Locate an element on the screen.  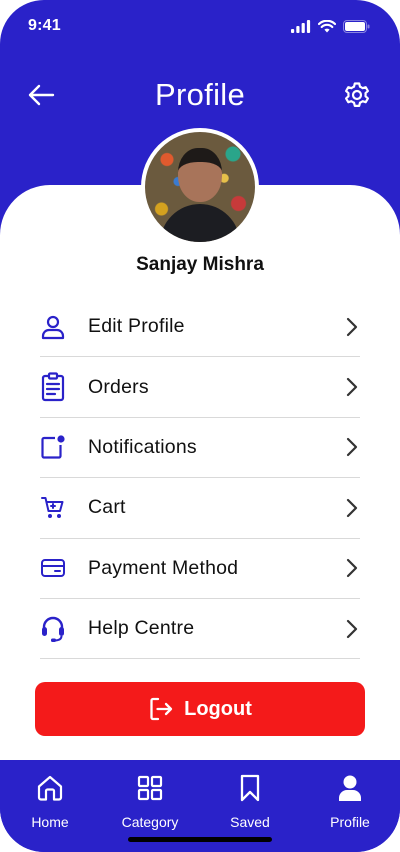
avatar-photo is located at coordinates (200, 187).